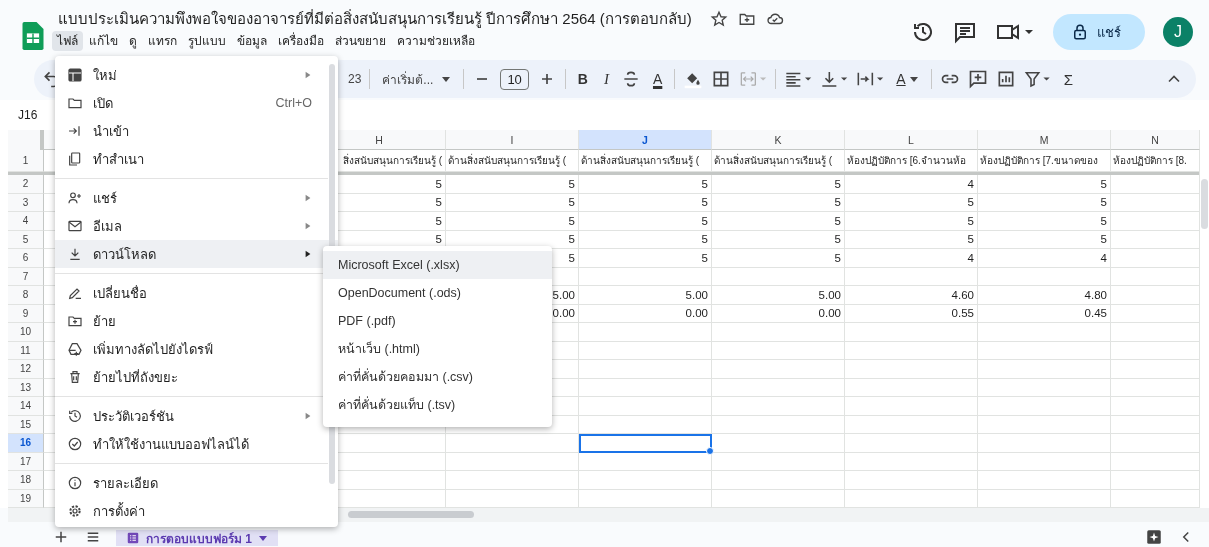 The height and width of the screenshot is (547, 1209). What do you see at coordinates (965, 32) in the screenshot?
I see `comment-icon` at bounding box center [965, 32].